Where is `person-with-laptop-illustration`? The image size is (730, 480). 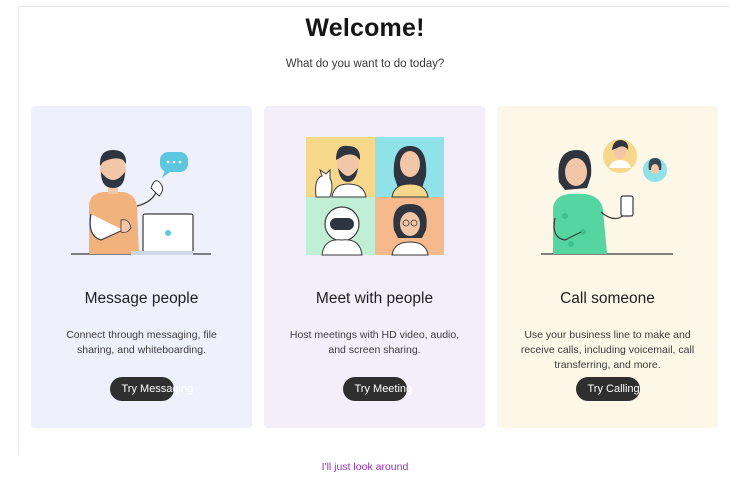
person-with-laptop-illustration is located at coordinates (141, 202).